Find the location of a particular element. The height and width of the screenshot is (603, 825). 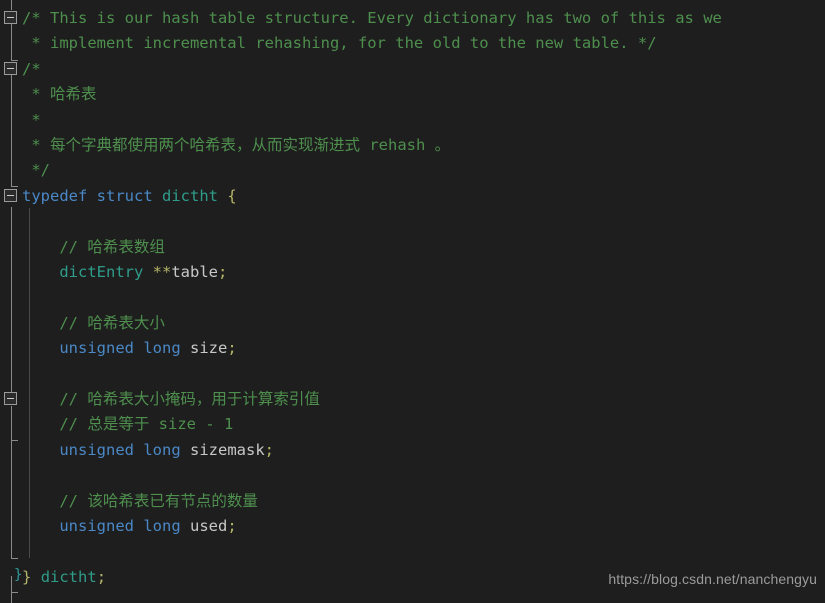

code-line: unsigned long size; is located at coordinates (118, 348).